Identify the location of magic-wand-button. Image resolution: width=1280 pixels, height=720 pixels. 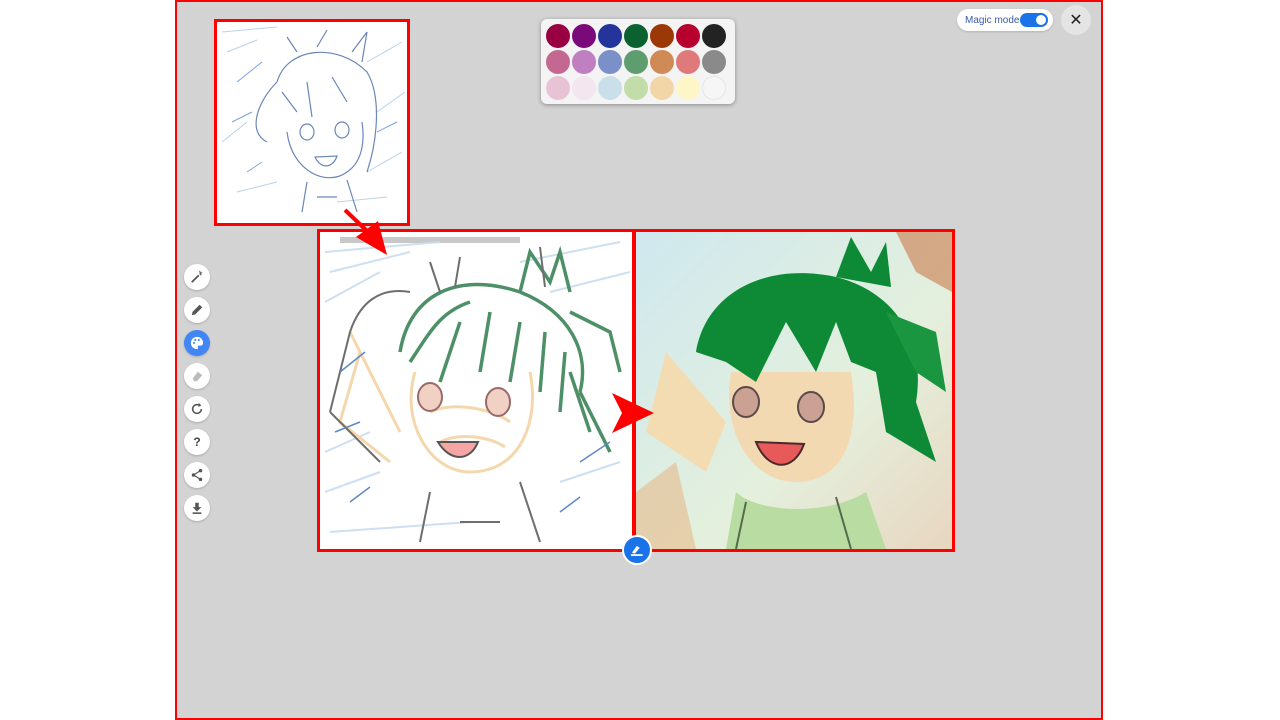
(197, 277).